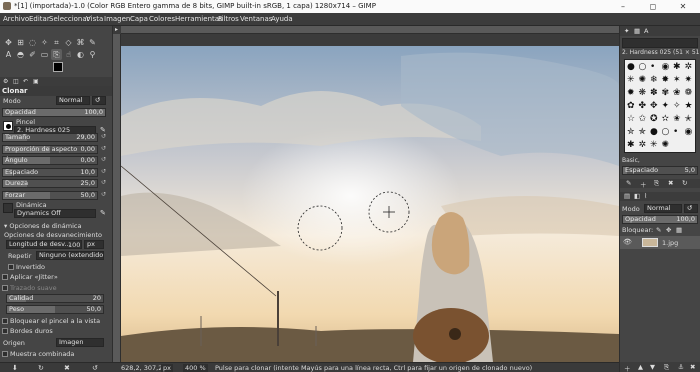 Image resolution: width=700 pixels, height=372 pixels. I want to click on dynamics-preview, so click(8, 208).